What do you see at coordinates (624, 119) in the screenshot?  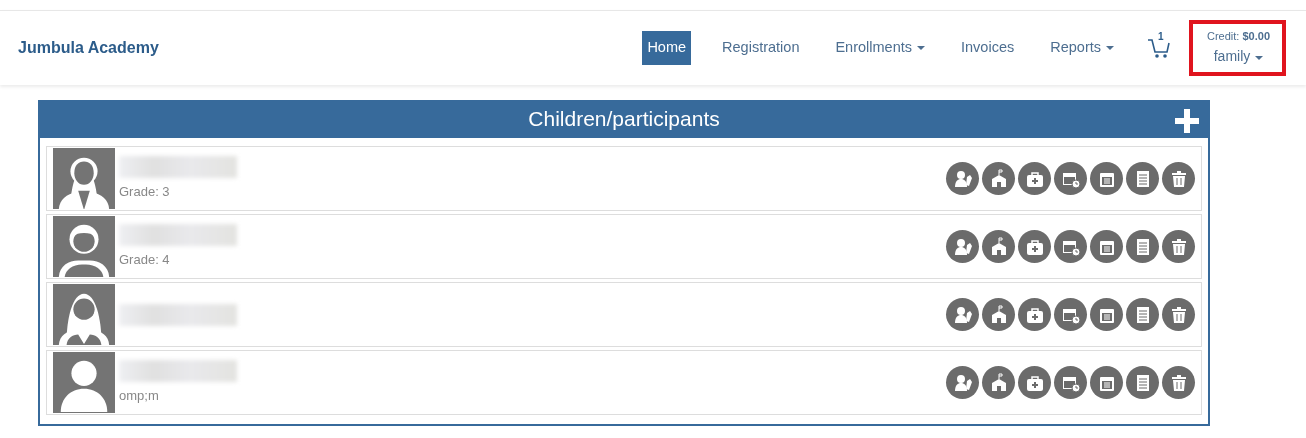 I see `panel-title: Children/participants` at bounding box center [624, 119].